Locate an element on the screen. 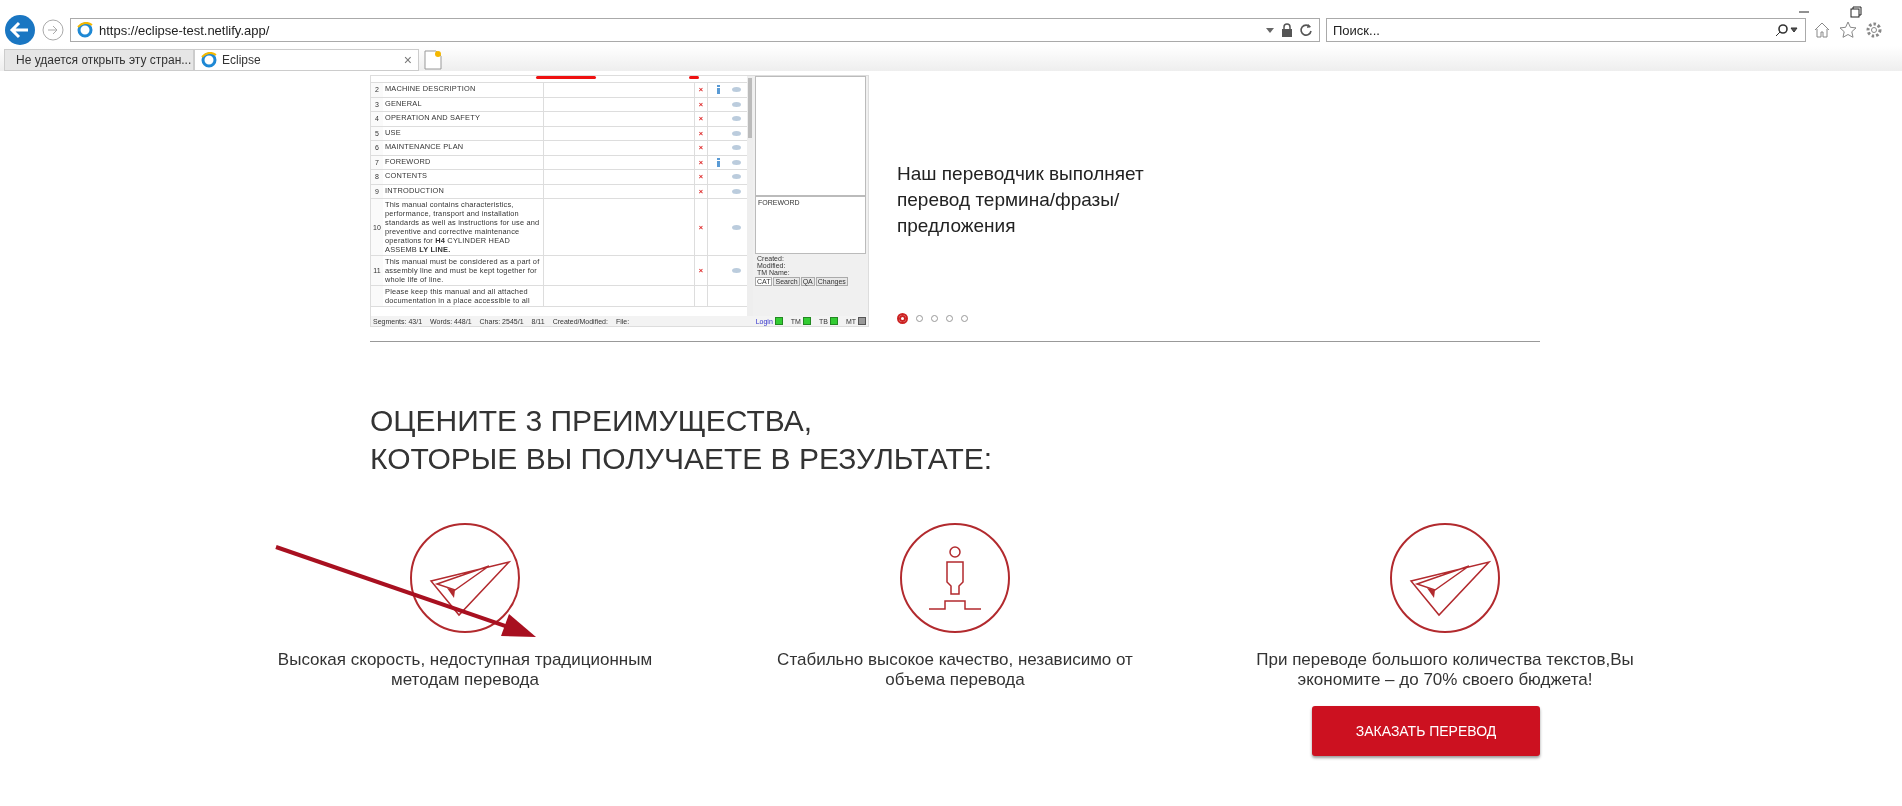 The width and height of the screenshot is (1902, 806). forward-button is located at coordinates (53, 30).